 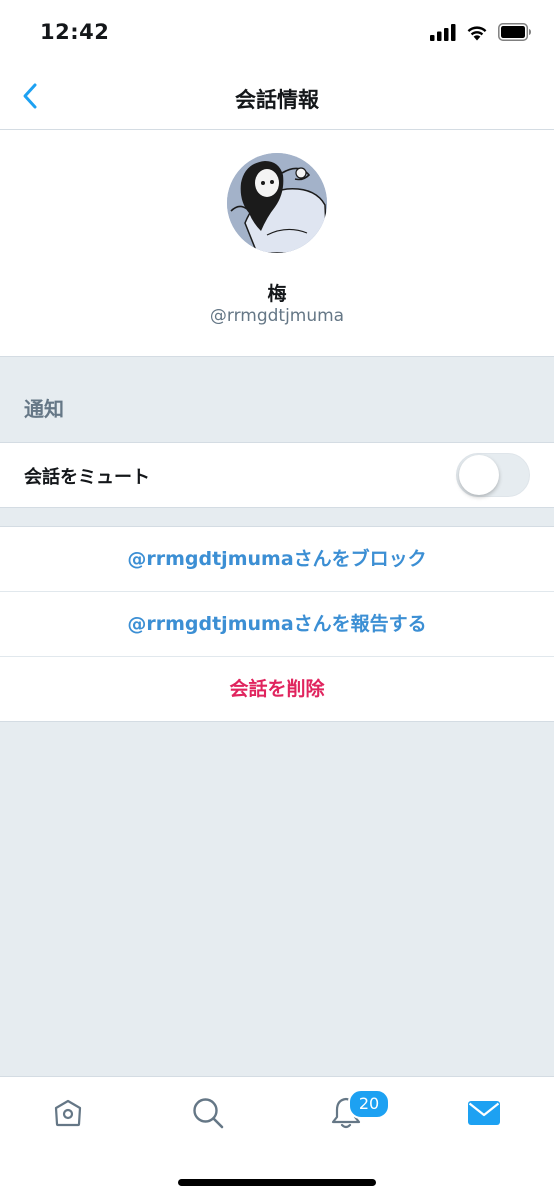 What do you see at coordinates (75, 32) in the screenshot?
I see `status-time: 12:42` at bounding box center [75, 32].